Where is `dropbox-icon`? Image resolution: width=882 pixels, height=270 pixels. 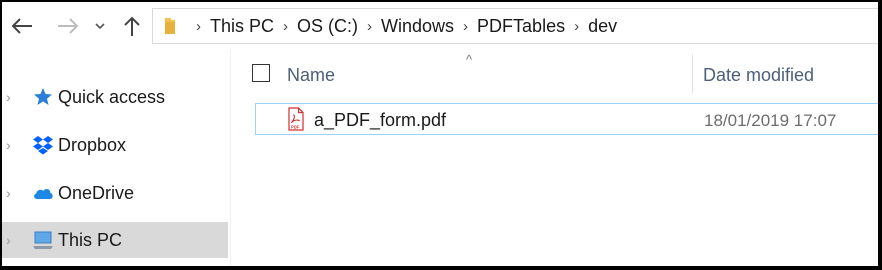 dropbox-icon is located at coordinates (43, 145).